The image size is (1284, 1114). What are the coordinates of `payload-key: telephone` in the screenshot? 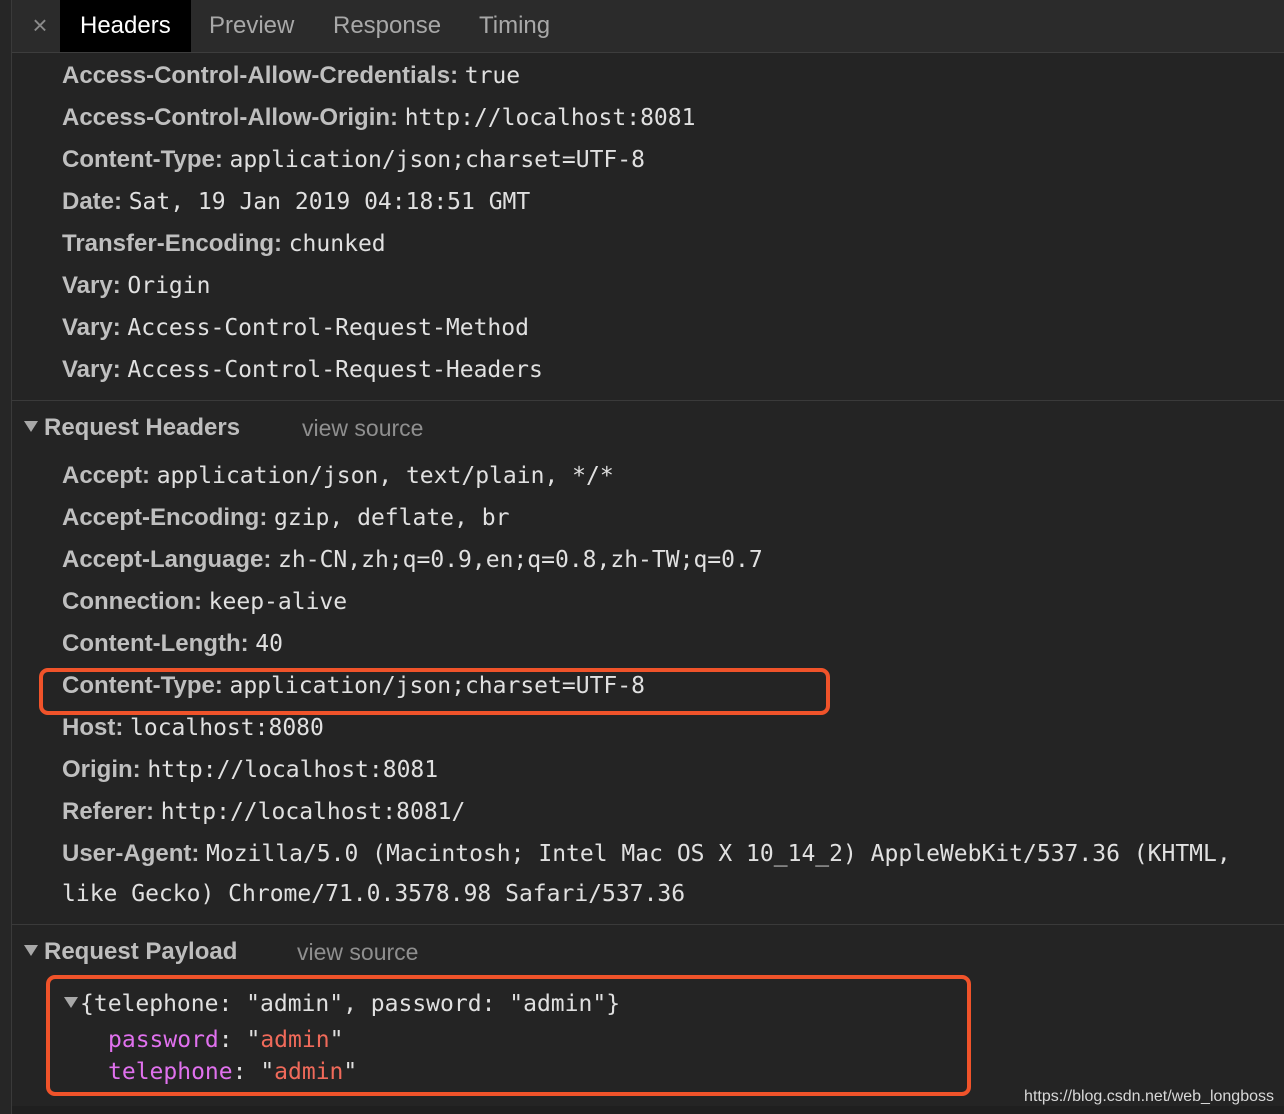 It's located at (170, 1072).